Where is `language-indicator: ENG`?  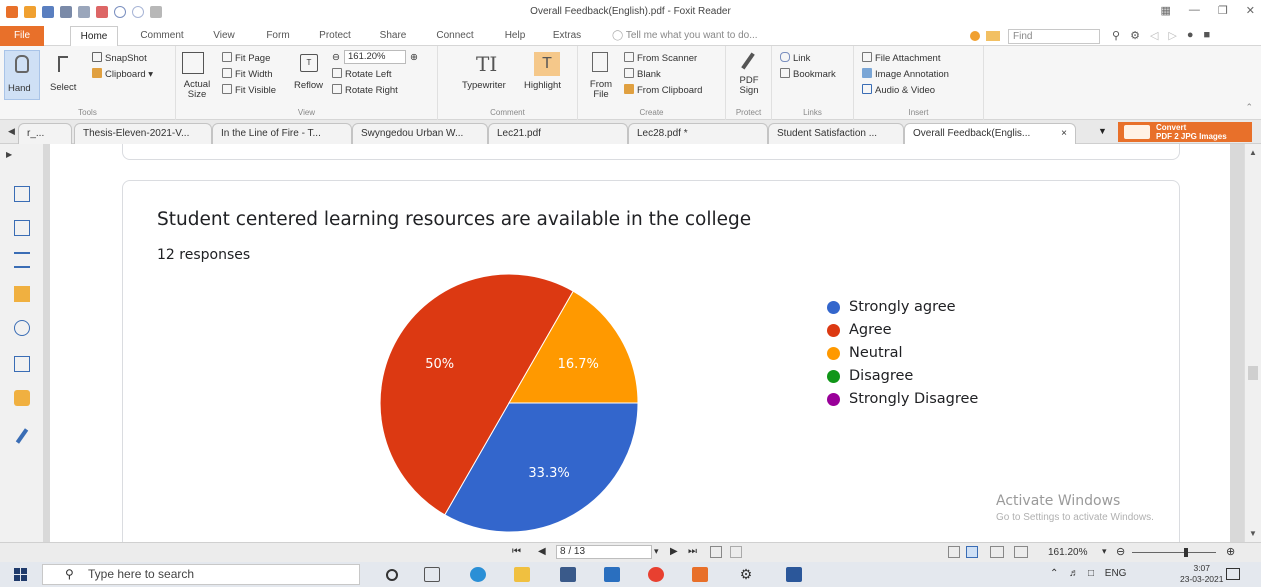
language-indicator: ENG is located at coordinates (1116, 573).